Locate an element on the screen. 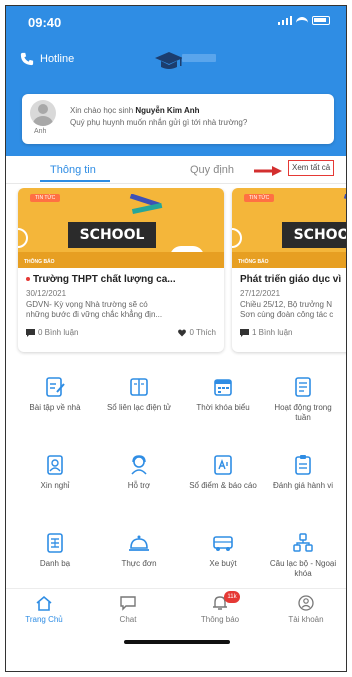 This screenshot has height=677, width=352. nav-account: Tài khoản is located at coordinates (306, 609).